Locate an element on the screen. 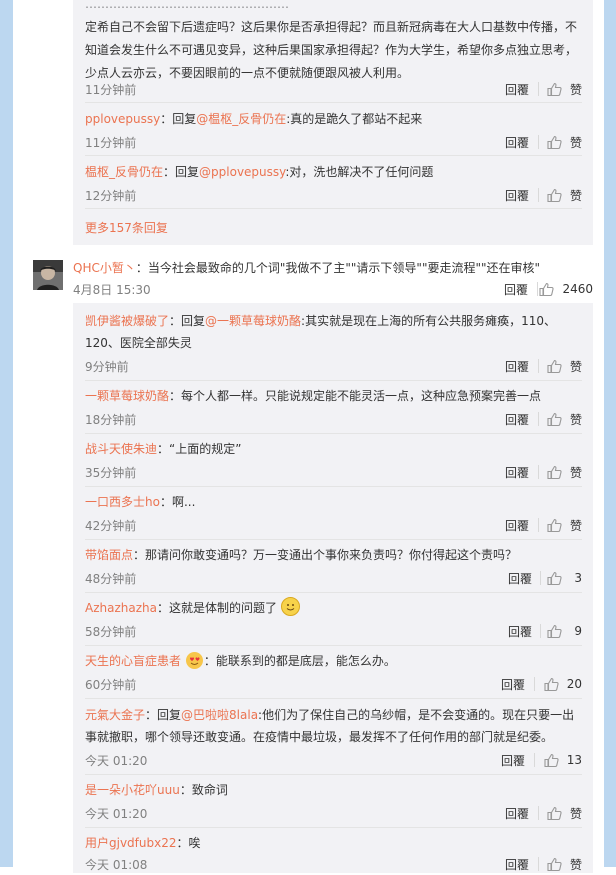 The height and width of the screenshot is (875, 616). like-button: 2460 is located at coordinates (566, 289).